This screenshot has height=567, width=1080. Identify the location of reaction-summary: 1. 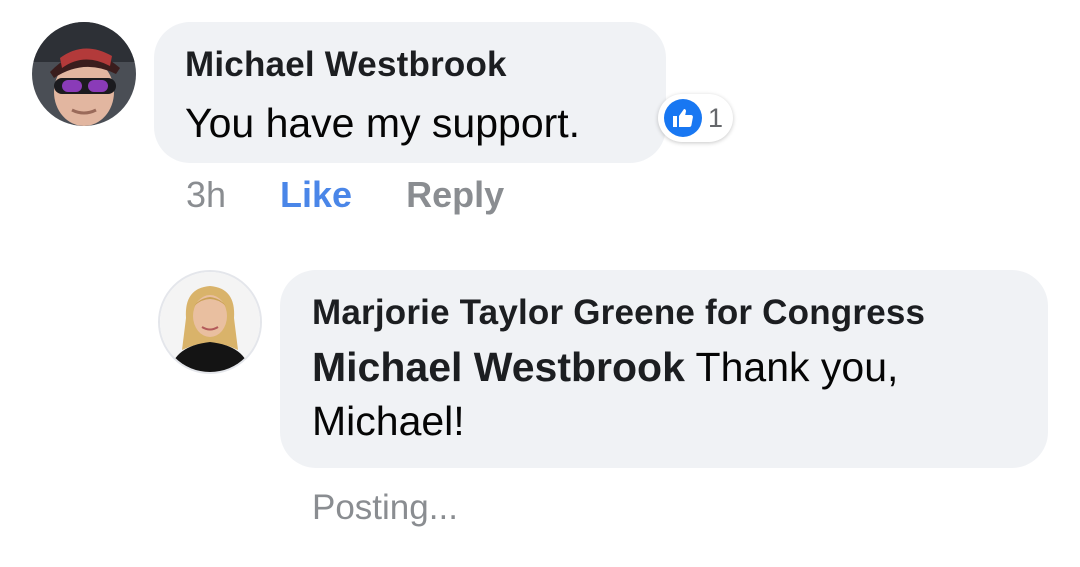
(696, 118).